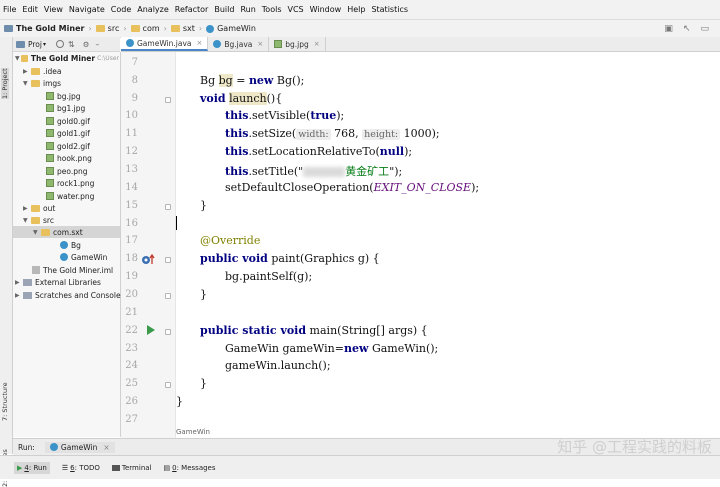 This screenshot has height=487, width=720. What do you see at coordinates (131, 383) in the screenshot?
I see `line-number: 25` at bounding box center [131, 383].